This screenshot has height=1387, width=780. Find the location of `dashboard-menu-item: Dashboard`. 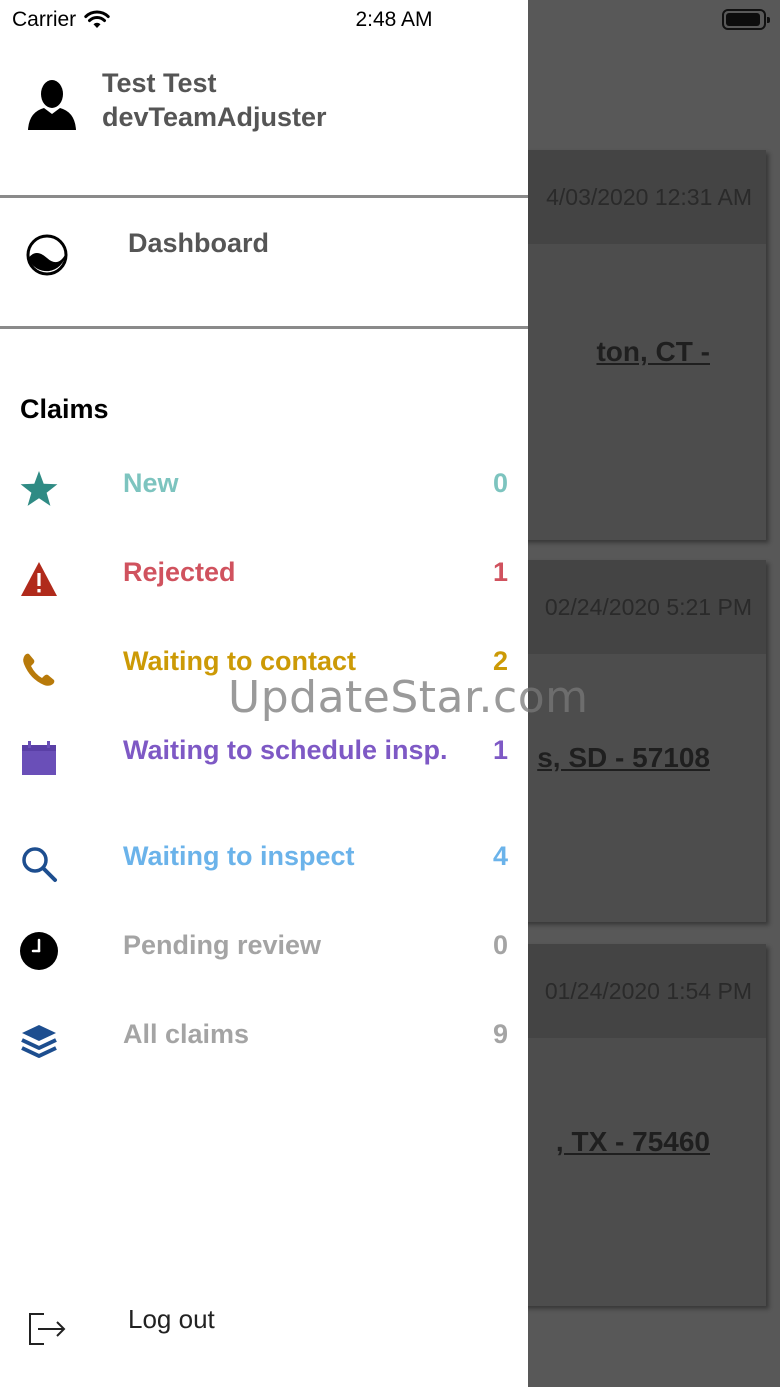

dashboard-menu-item: Dashboard is located at coordinates (264, 264).